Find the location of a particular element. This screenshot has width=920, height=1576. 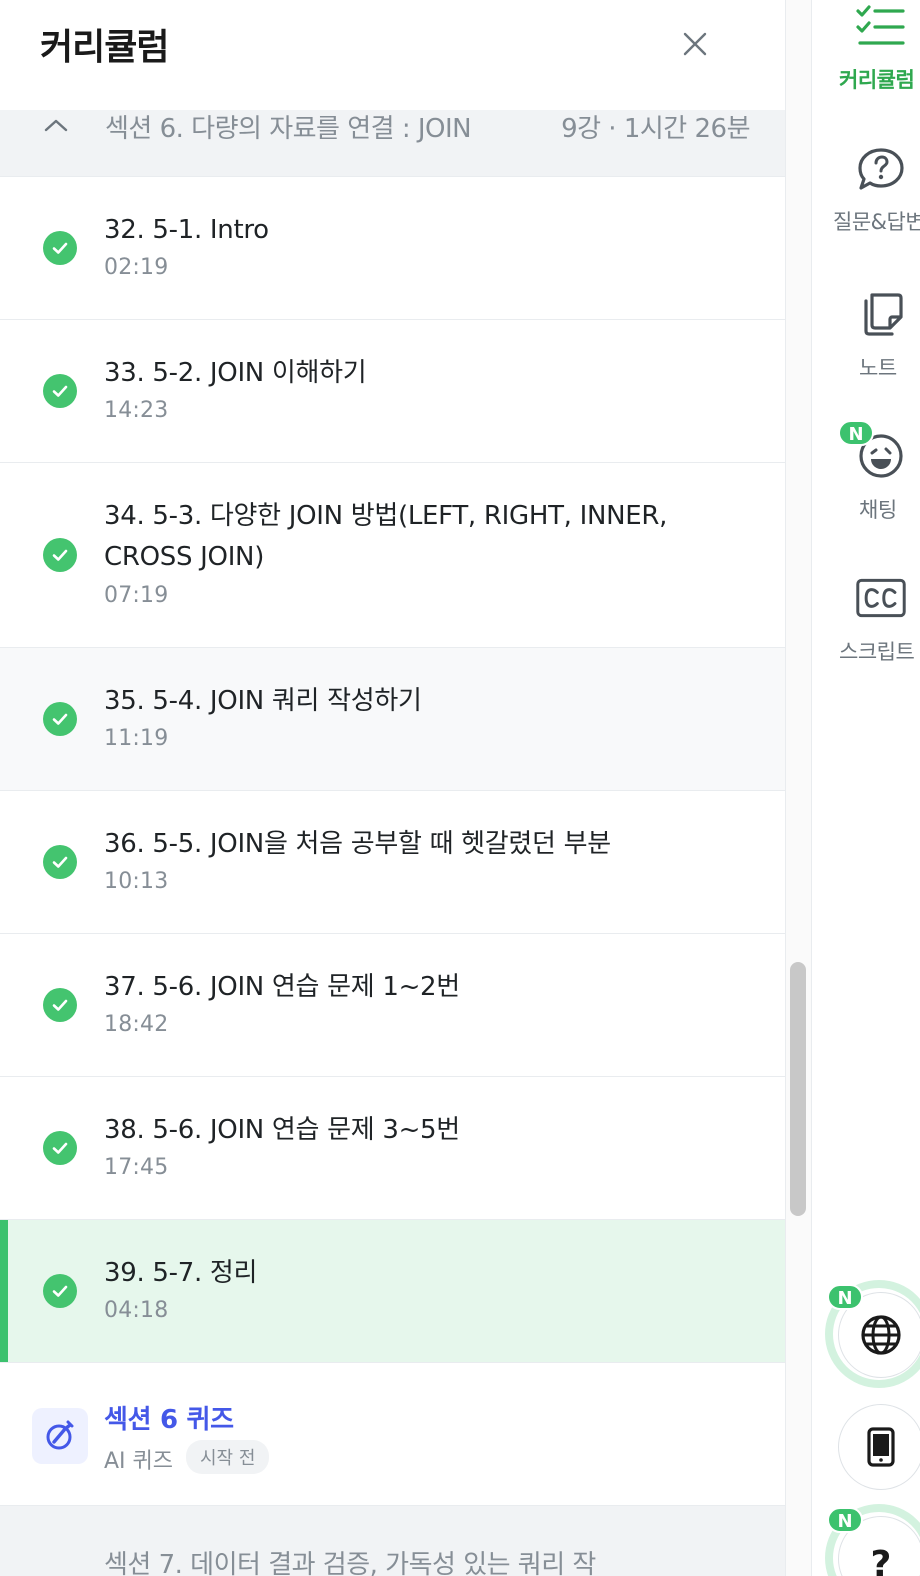

rail-label: 채팅 is located at coordinates (878, 510).